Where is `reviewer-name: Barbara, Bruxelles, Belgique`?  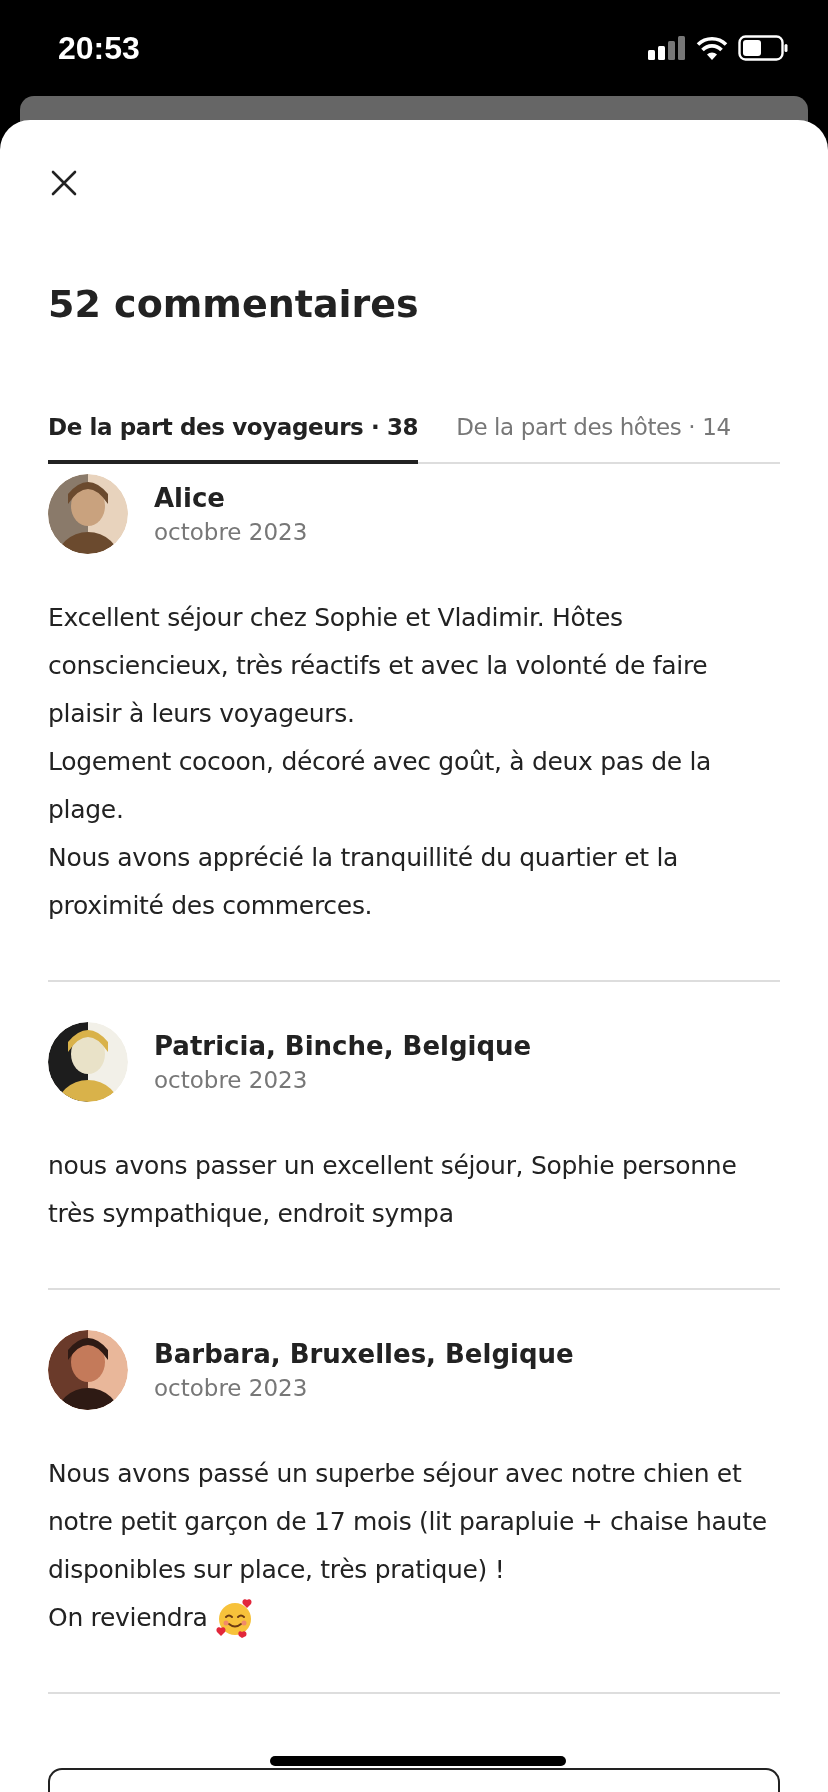
reviewer-name: Barbara, Bruxelles, Belgique is located at coordinates (364, 1353).